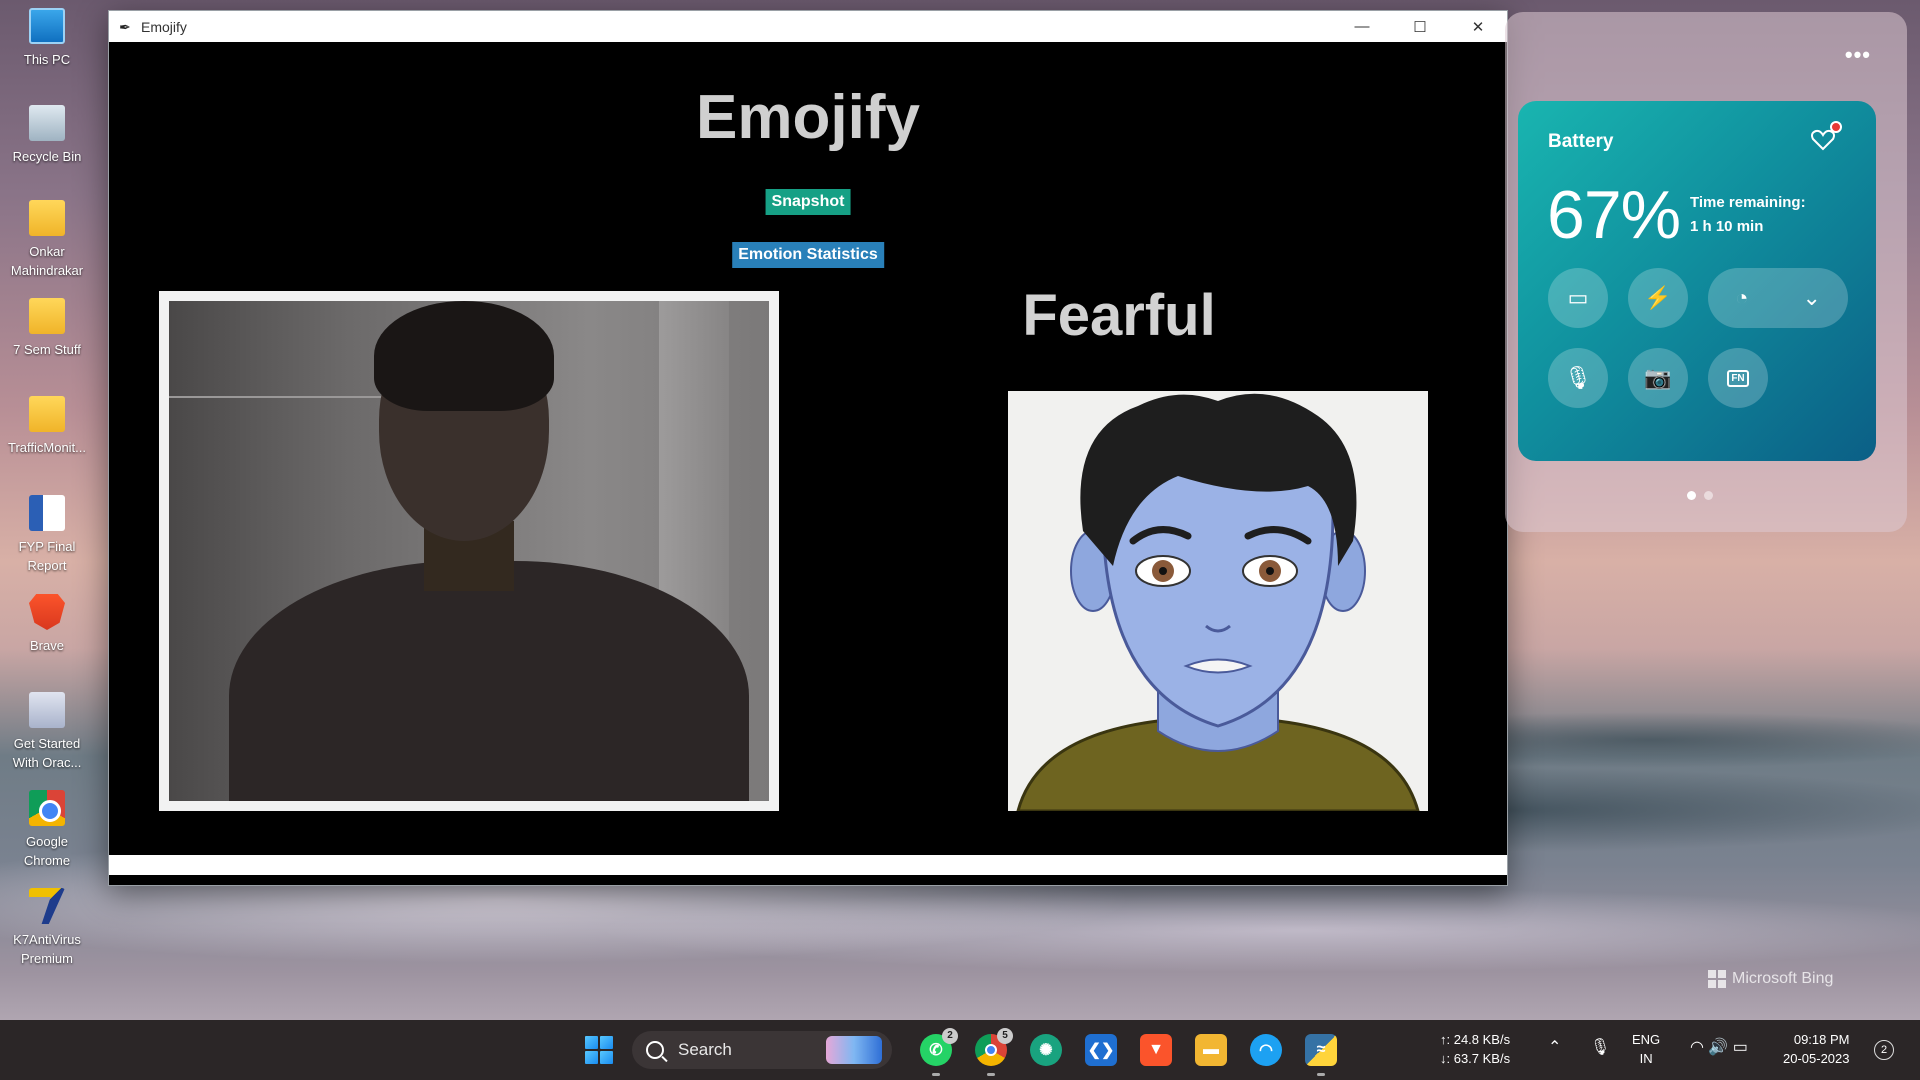  What do you see at coordinates (1708, 495) in the screenshot?
I see `pager-dot` at bounding box center [1708, 495].